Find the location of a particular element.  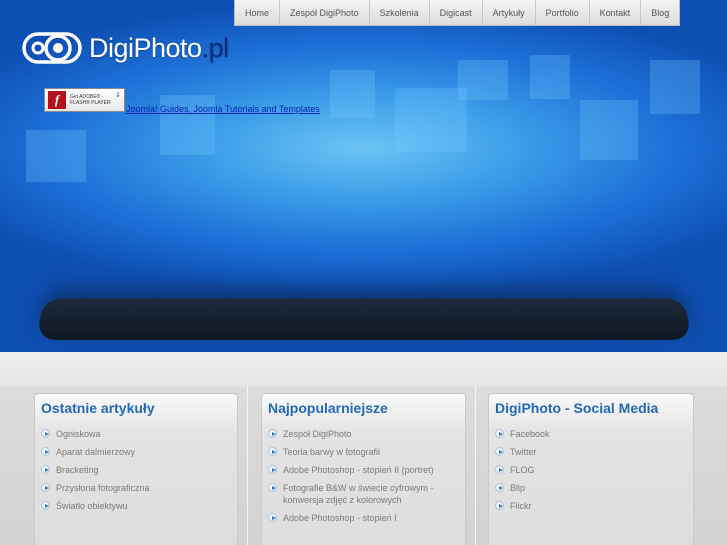

flash-line-2: FLASH® PLAYER is located at coordinates (90, 103).